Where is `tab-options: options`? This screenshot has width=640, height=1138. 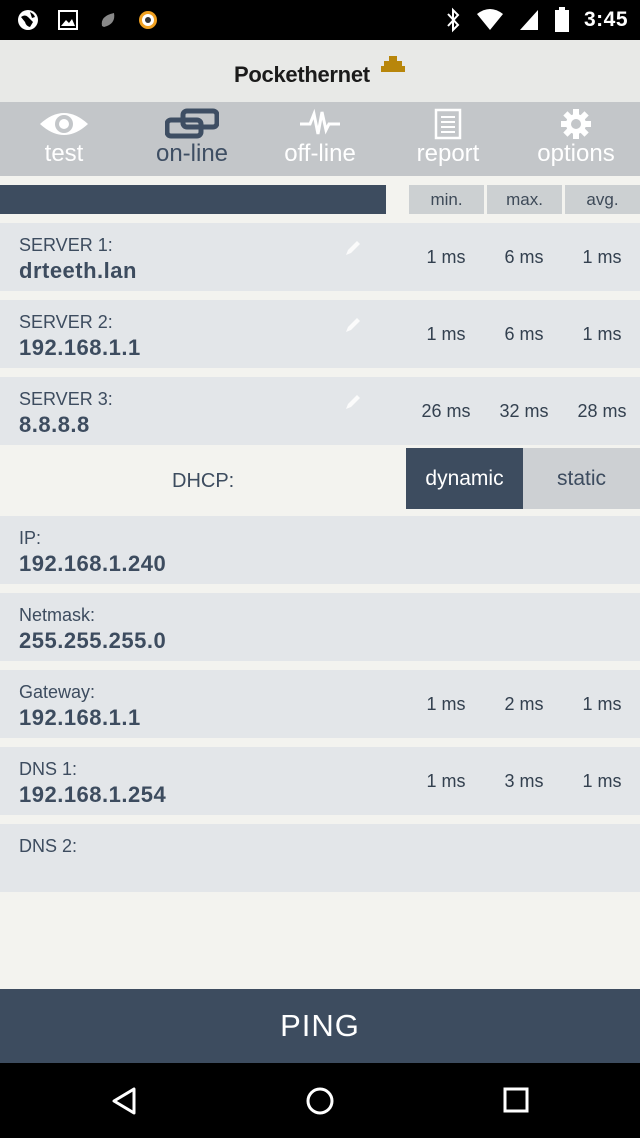
tab-options: options is located at coordinates (576, 139).